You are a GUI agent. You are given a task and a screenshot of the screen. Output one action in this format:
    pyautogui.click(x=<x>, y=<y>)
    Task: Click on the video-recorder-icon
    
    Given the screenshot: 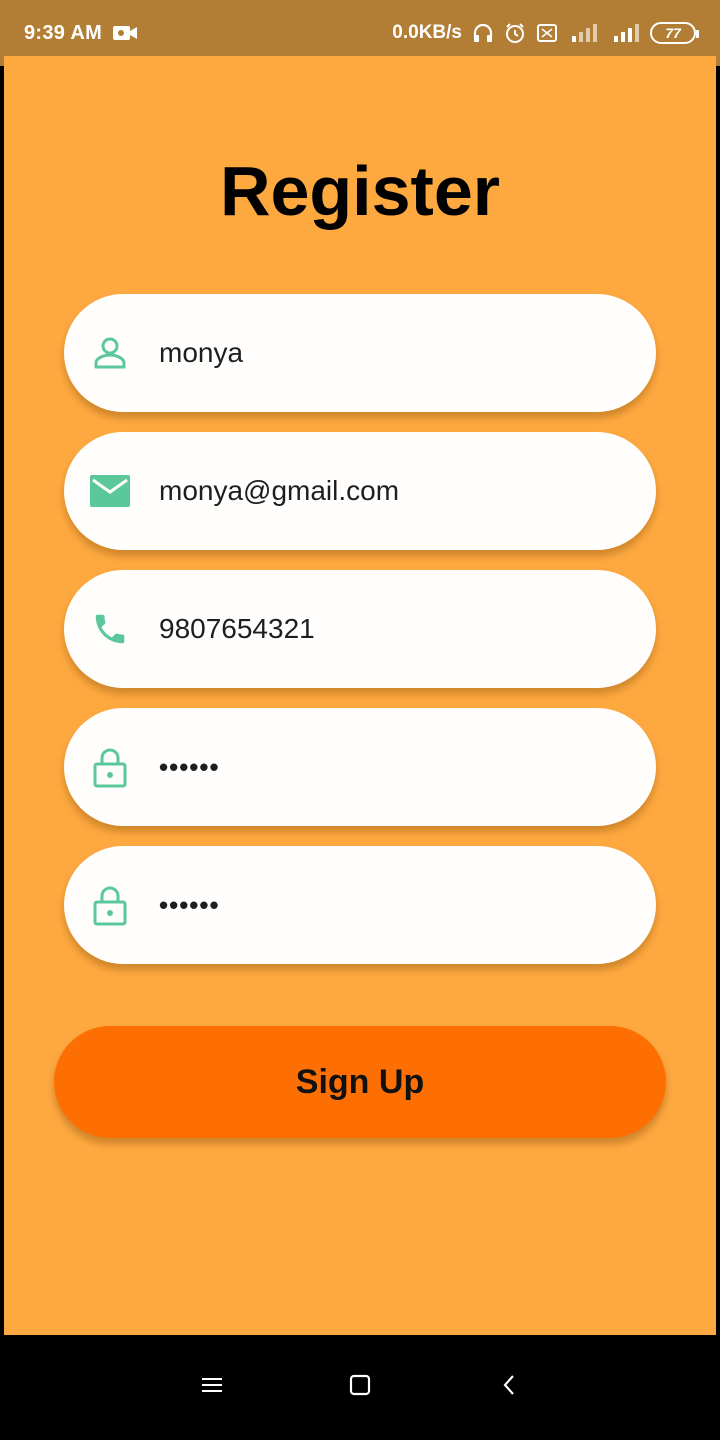 What is the action you would take?
    pyautogui.click(x=125, y=33)
    